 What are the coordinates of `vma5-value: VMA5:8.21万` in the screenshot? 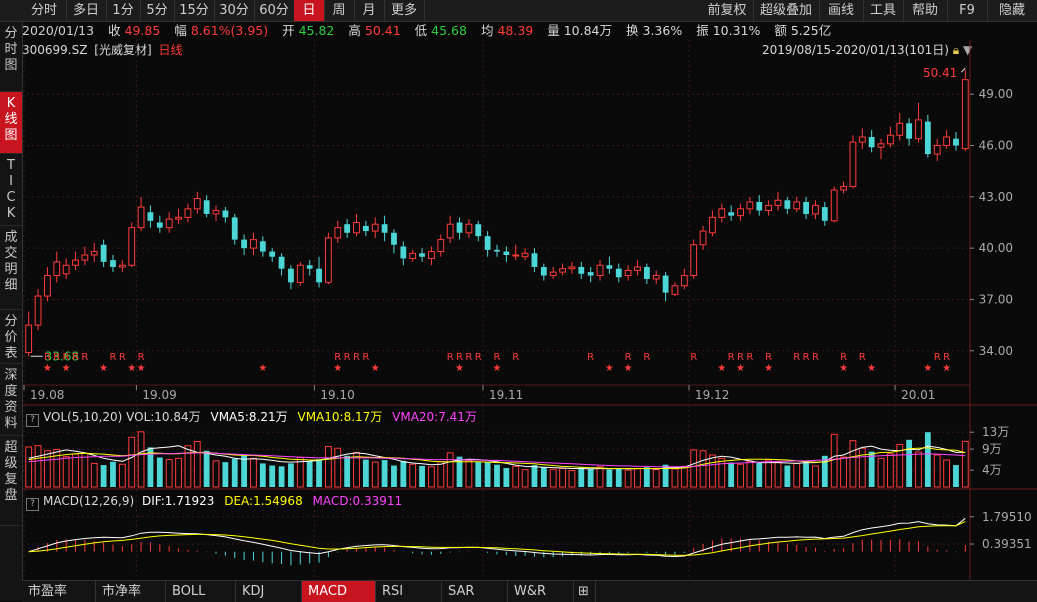 It's located at (249, 417).